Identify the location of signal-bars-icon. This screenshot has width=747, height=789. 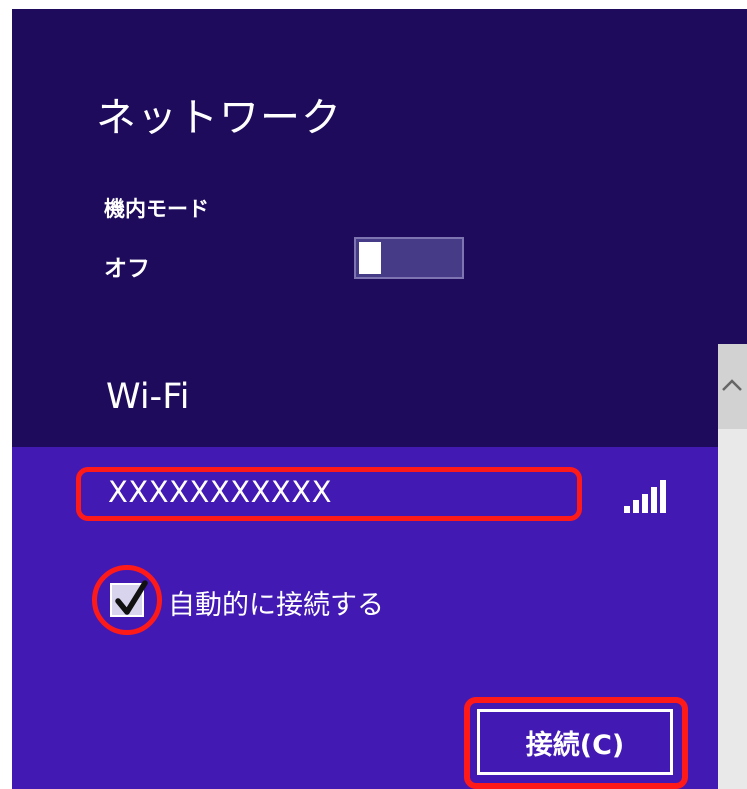
(646, 495).